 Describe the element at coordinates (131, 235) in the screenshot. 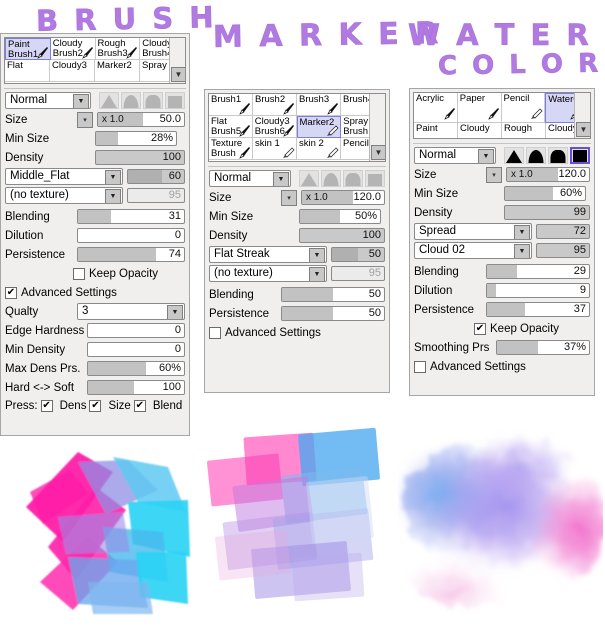

I see `dilution-slider: 0` at that location.